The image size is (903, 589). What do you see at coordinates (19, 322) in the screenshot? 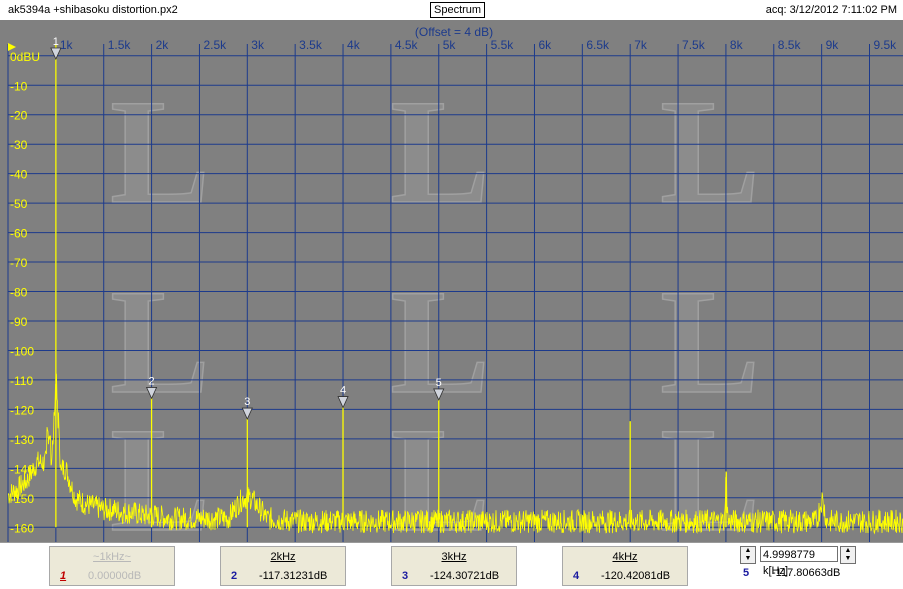
I see `y-tick-label: -90` at bounding box center [19, 322].